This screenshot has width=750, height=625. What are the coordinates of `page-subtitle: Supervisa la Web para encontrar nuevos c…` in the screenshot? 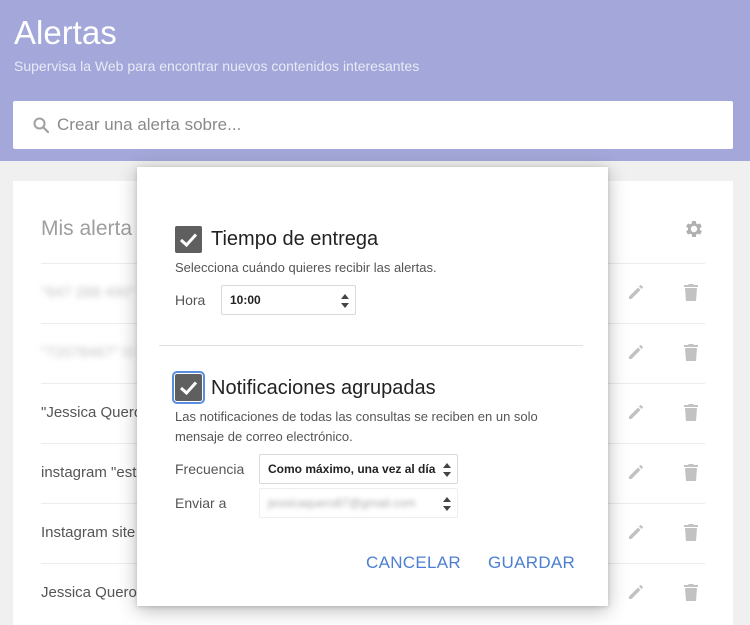 It's located at (217, 66).